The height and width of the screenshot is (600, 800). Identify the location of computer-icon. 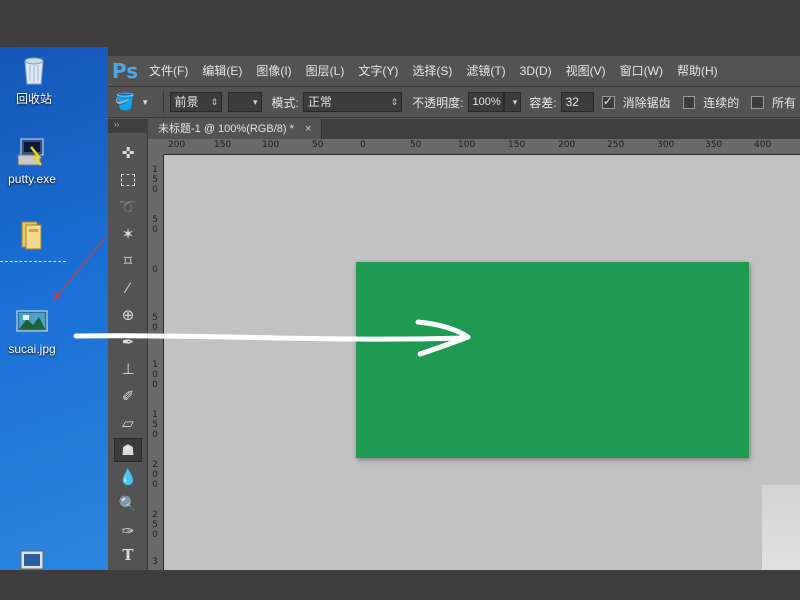
(32, 558).